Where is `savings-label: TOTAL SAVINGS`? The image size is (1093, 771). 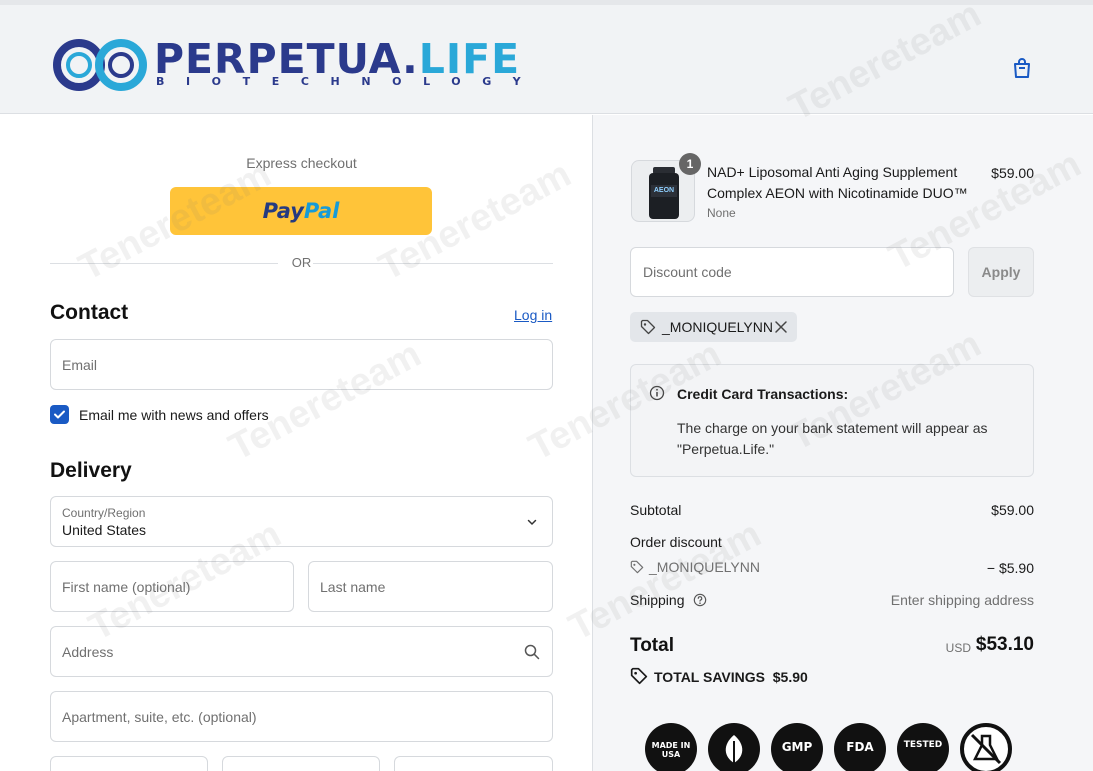
savings-label: TOTAL SAVINGS is located at coordinates (709, 677).